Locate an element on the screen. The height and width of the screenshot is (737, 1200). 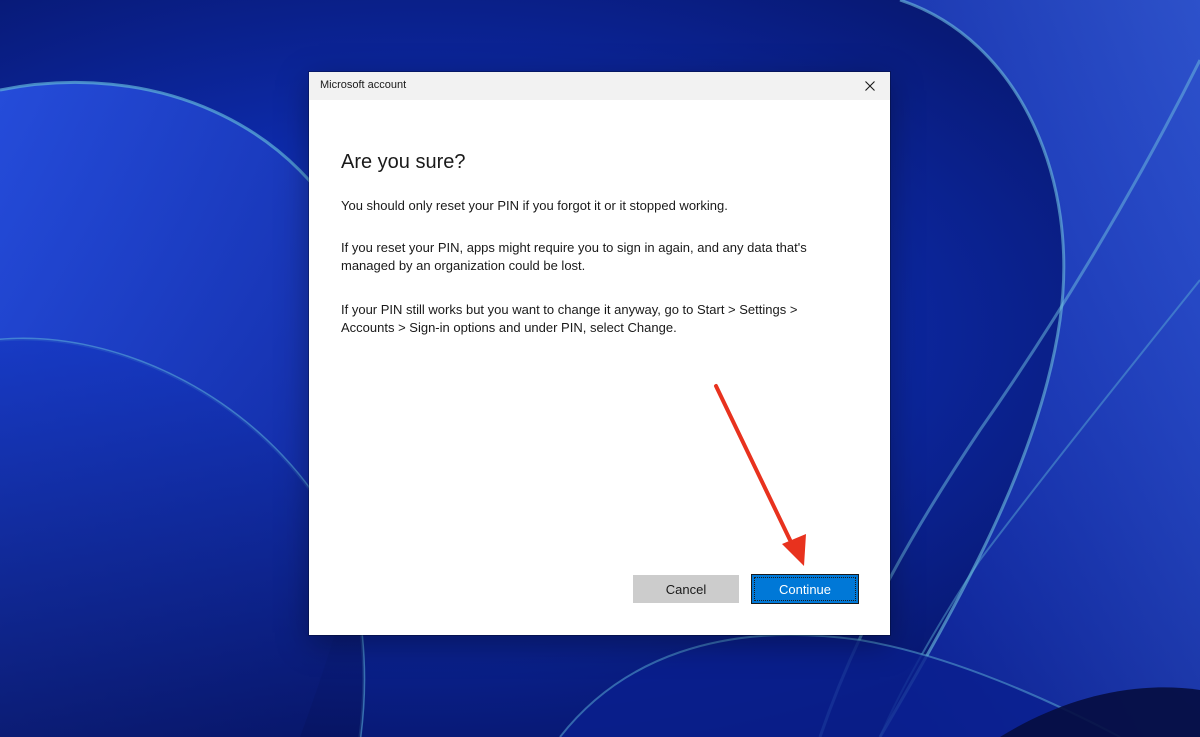
window-title: Microsoft account is located at coordinates (363, 85).